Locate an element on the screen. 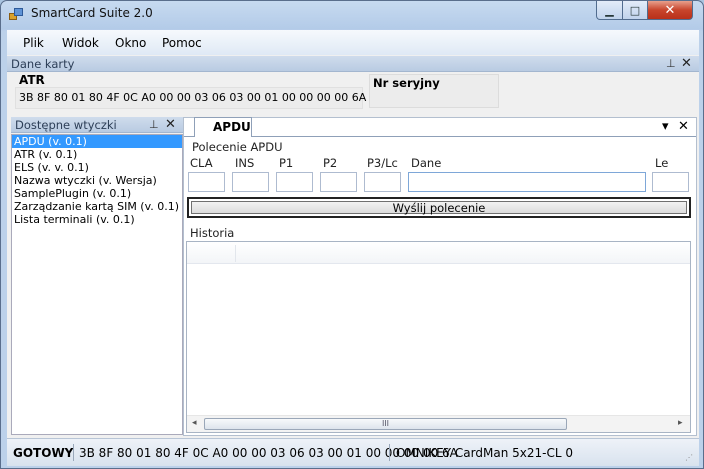 This screenshot has height=469, width=704. atr-label: ATR is located at coordinates (32, 80).